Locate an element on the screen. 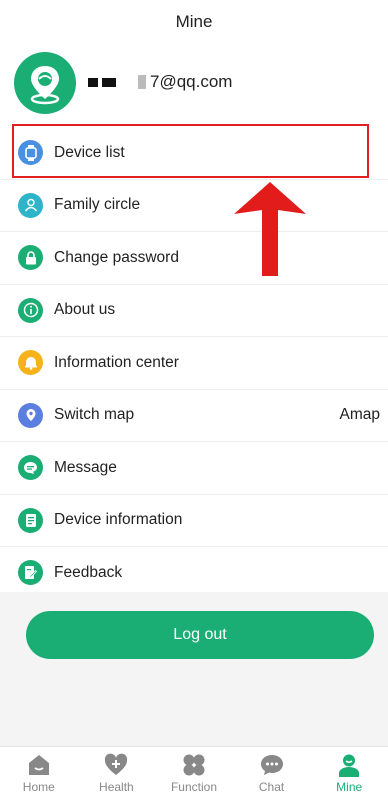  map-pin-icon is located at coordinates (30, 415).